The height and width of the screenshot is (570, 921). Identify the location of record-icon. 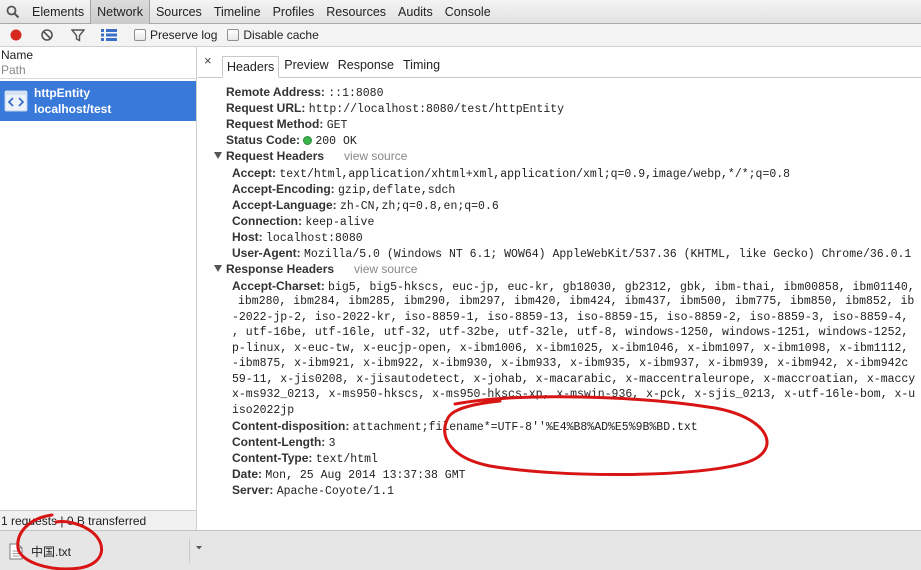
(15, 35).